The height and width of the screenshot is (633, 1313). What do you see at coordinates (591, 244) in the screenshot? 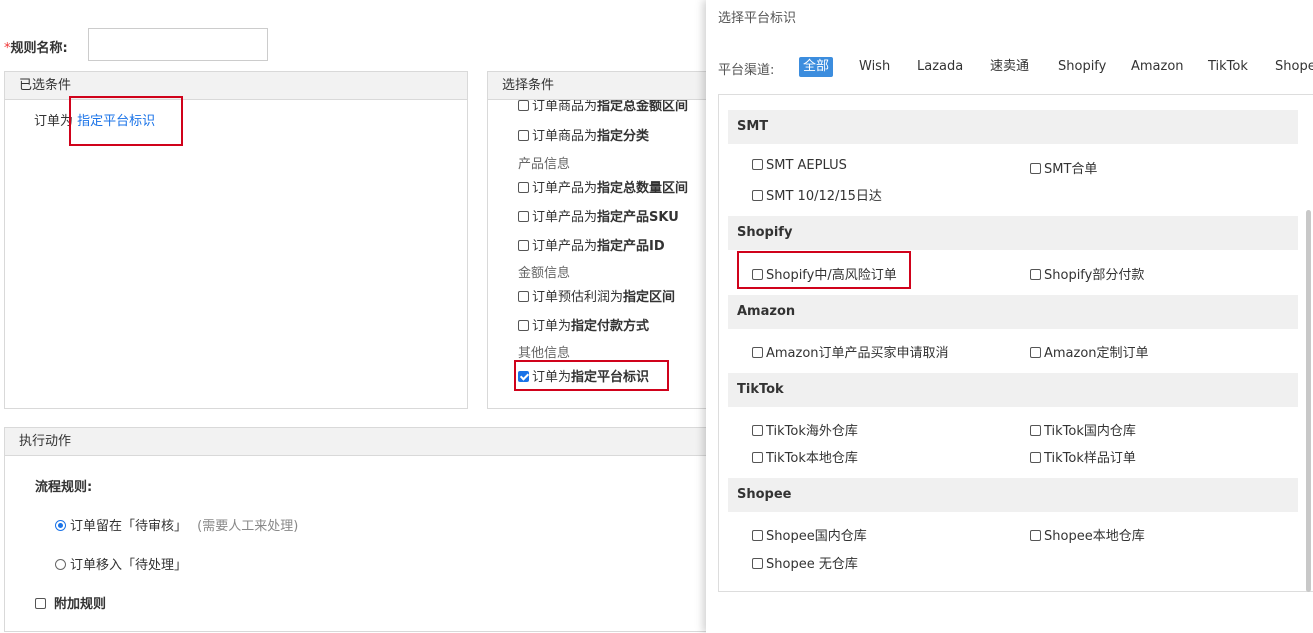
I see `condition-product-id: 订单产品为指定产品ID` at bounding box center [591, 244].